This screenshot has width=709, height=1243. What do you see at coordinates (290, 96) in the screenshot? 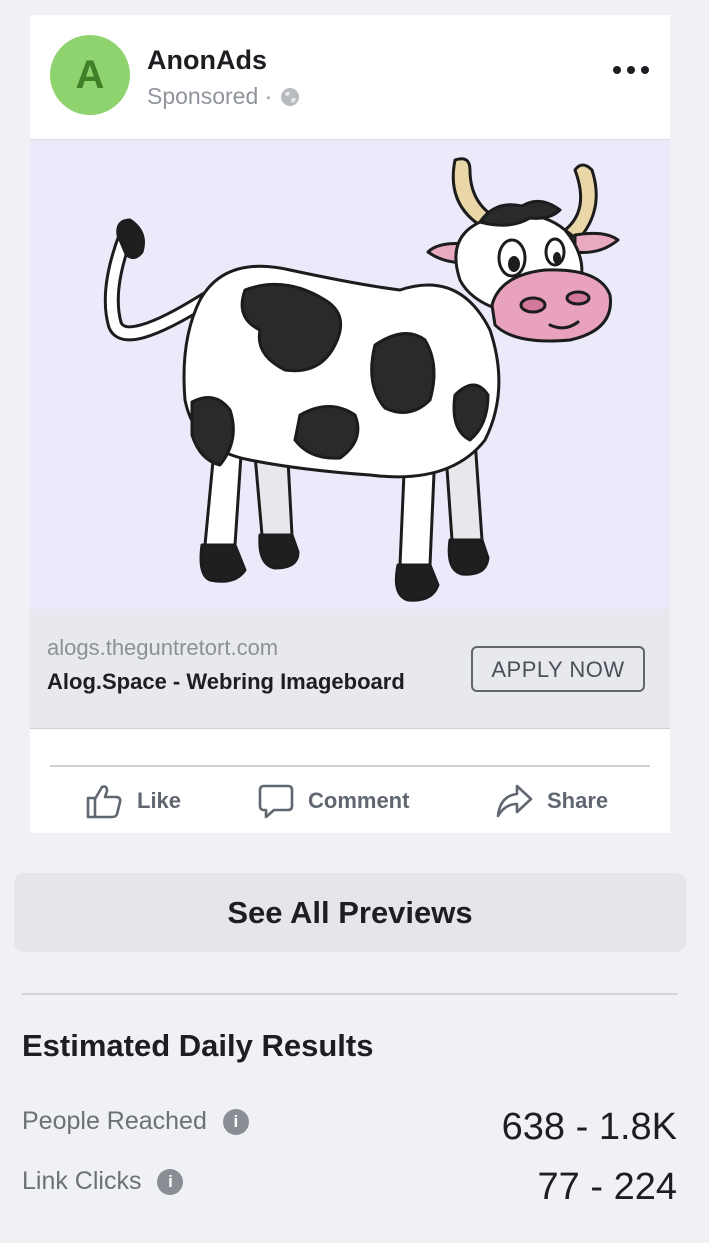
I see `globe-icon` at bounding box center [290, 96].